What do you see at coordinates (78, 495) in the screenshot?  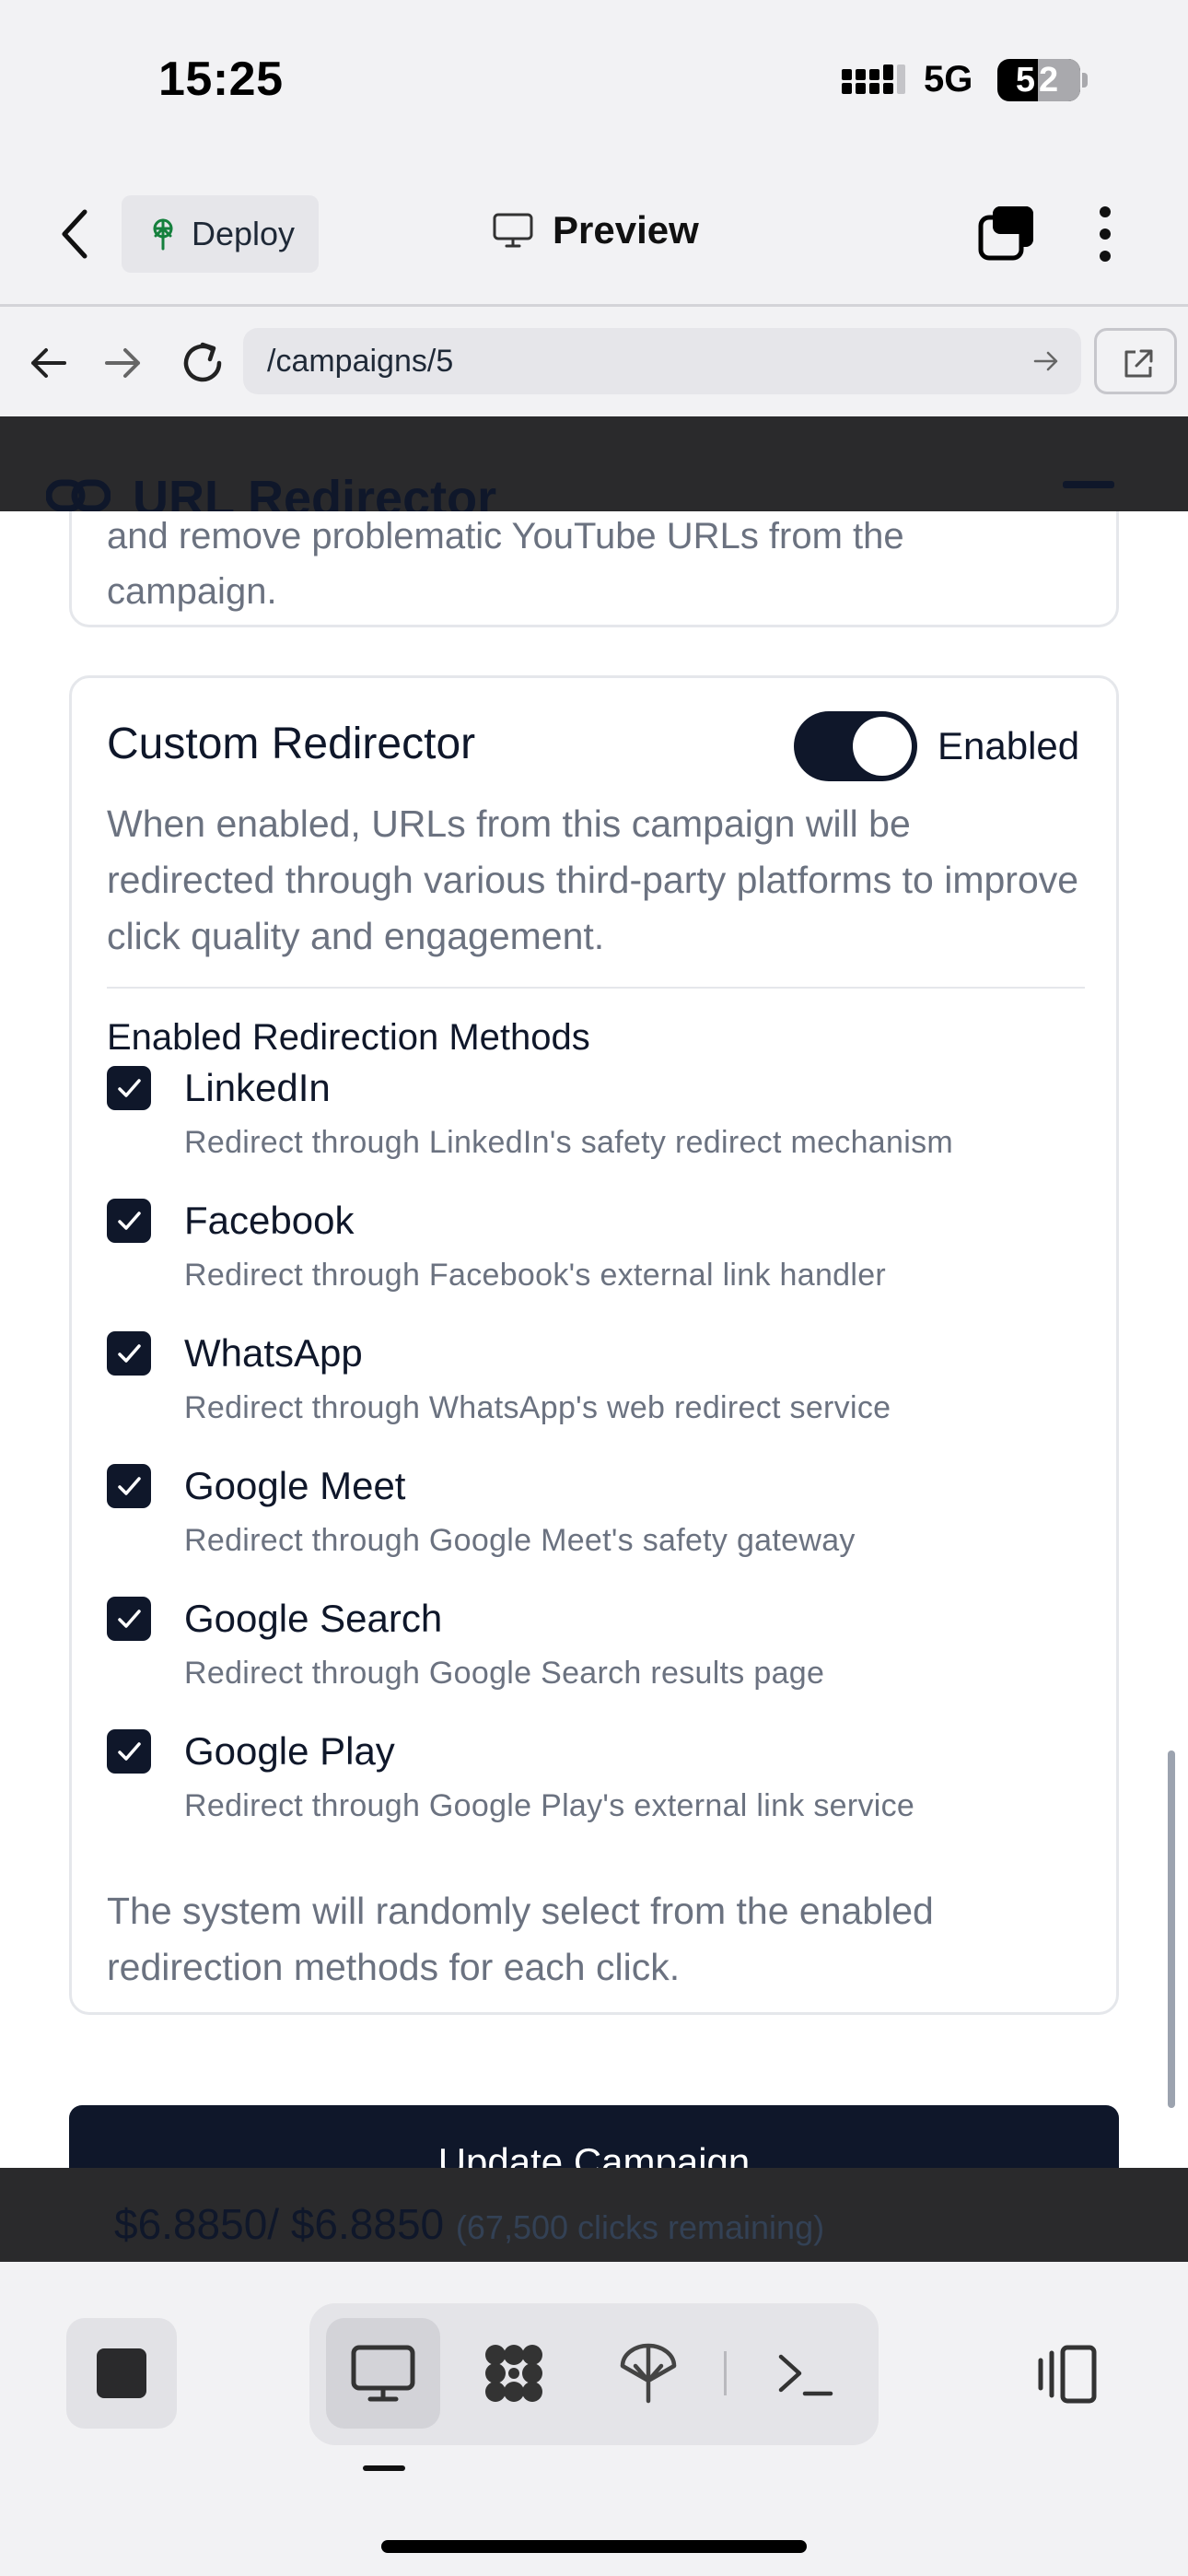 I see `link-logo-icon` at bounding box center [78, 495].